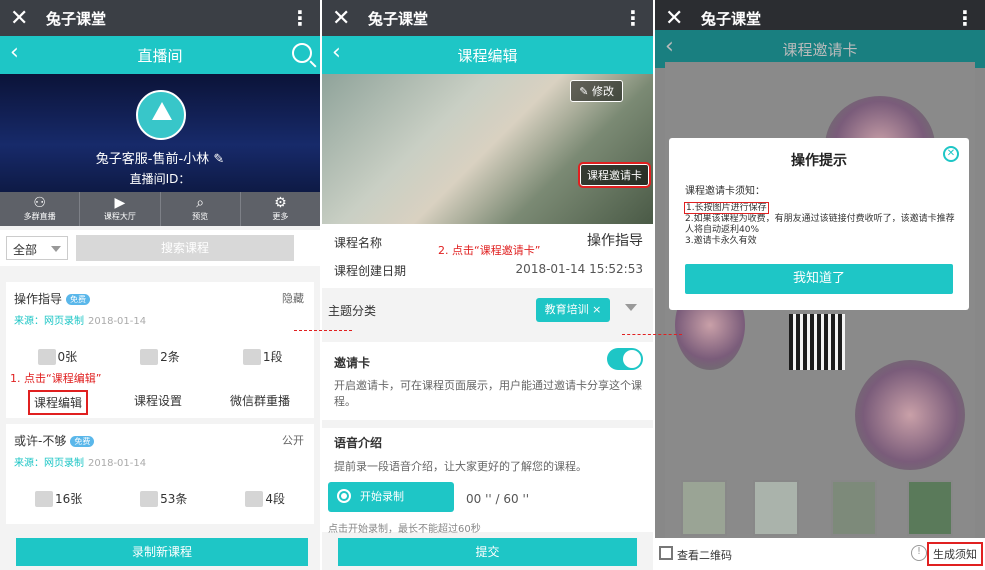 The image size is (985, 570). Describe the element at coordinates (614, 175) in the screenshot. I see `invite-card-button: 课程邀请卡` at that location.